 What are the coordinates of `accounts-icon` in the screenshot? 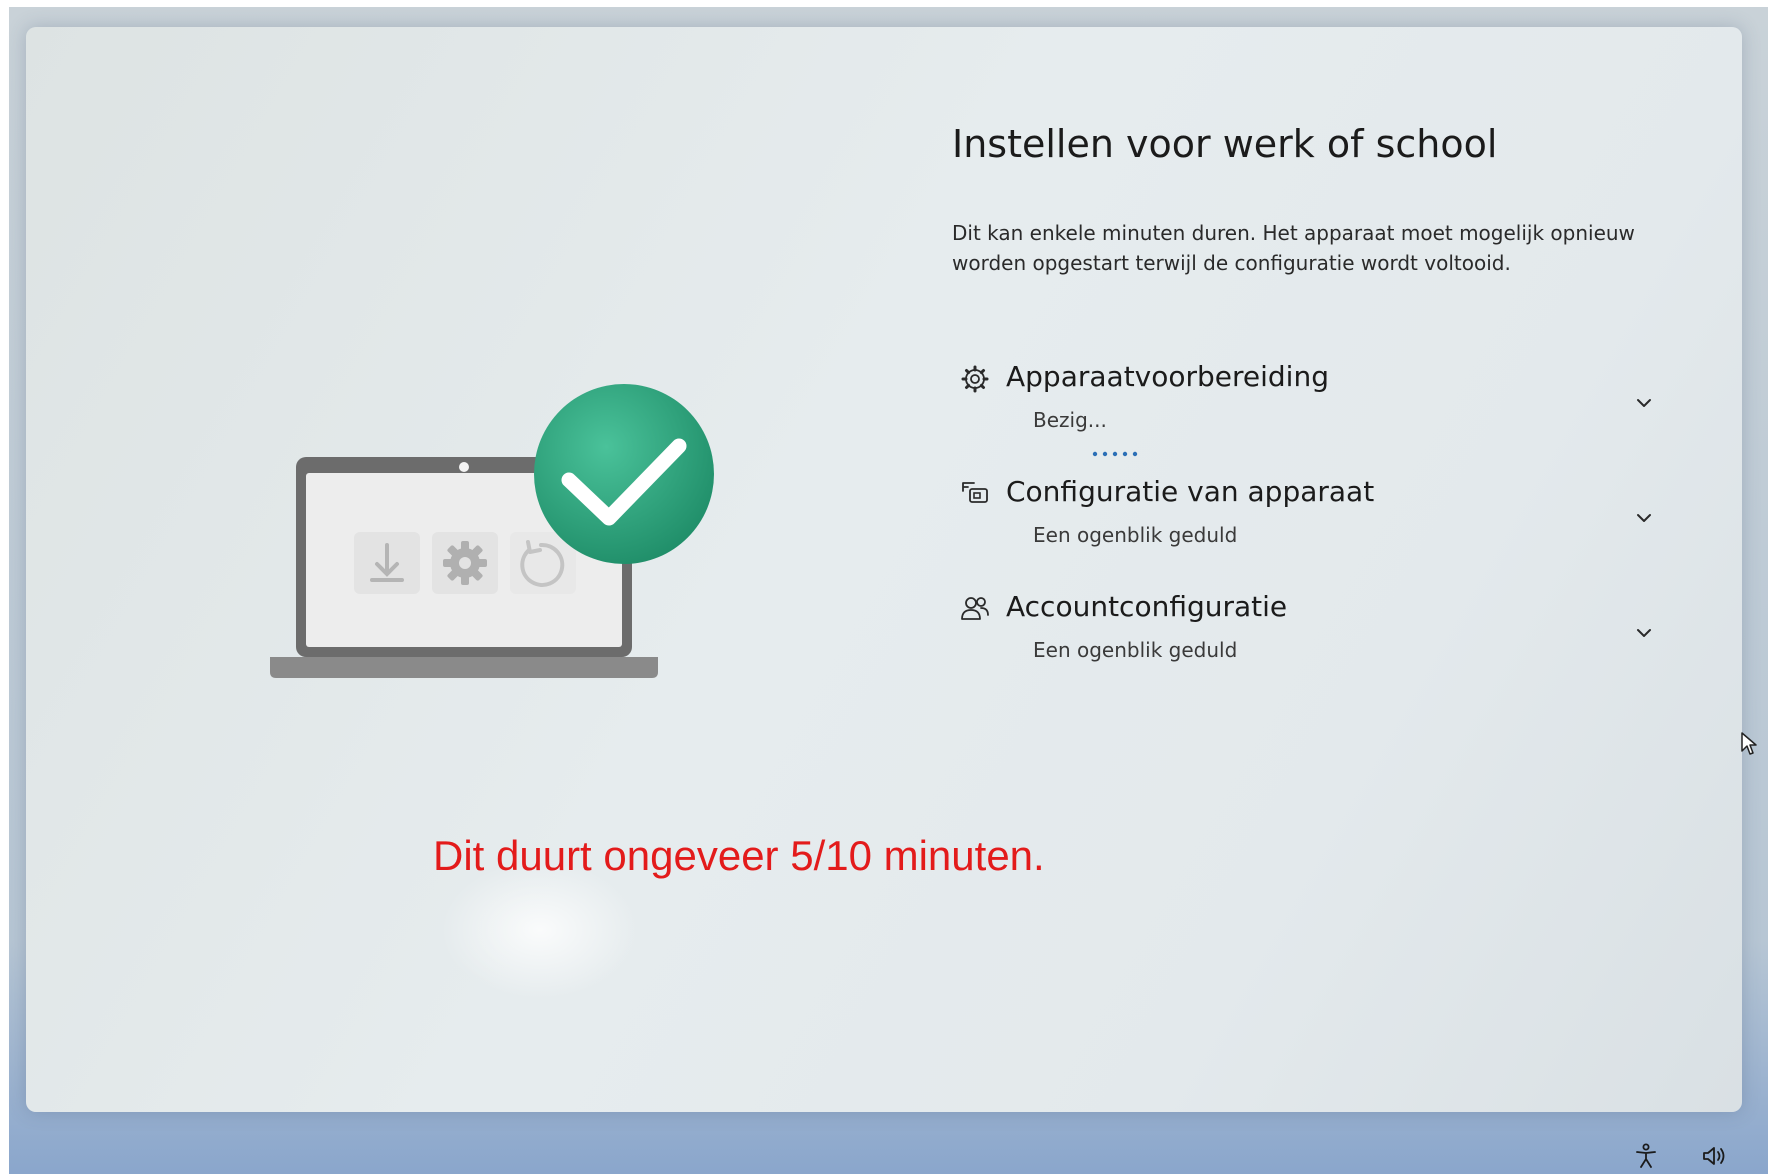 It's located at (975, 608).